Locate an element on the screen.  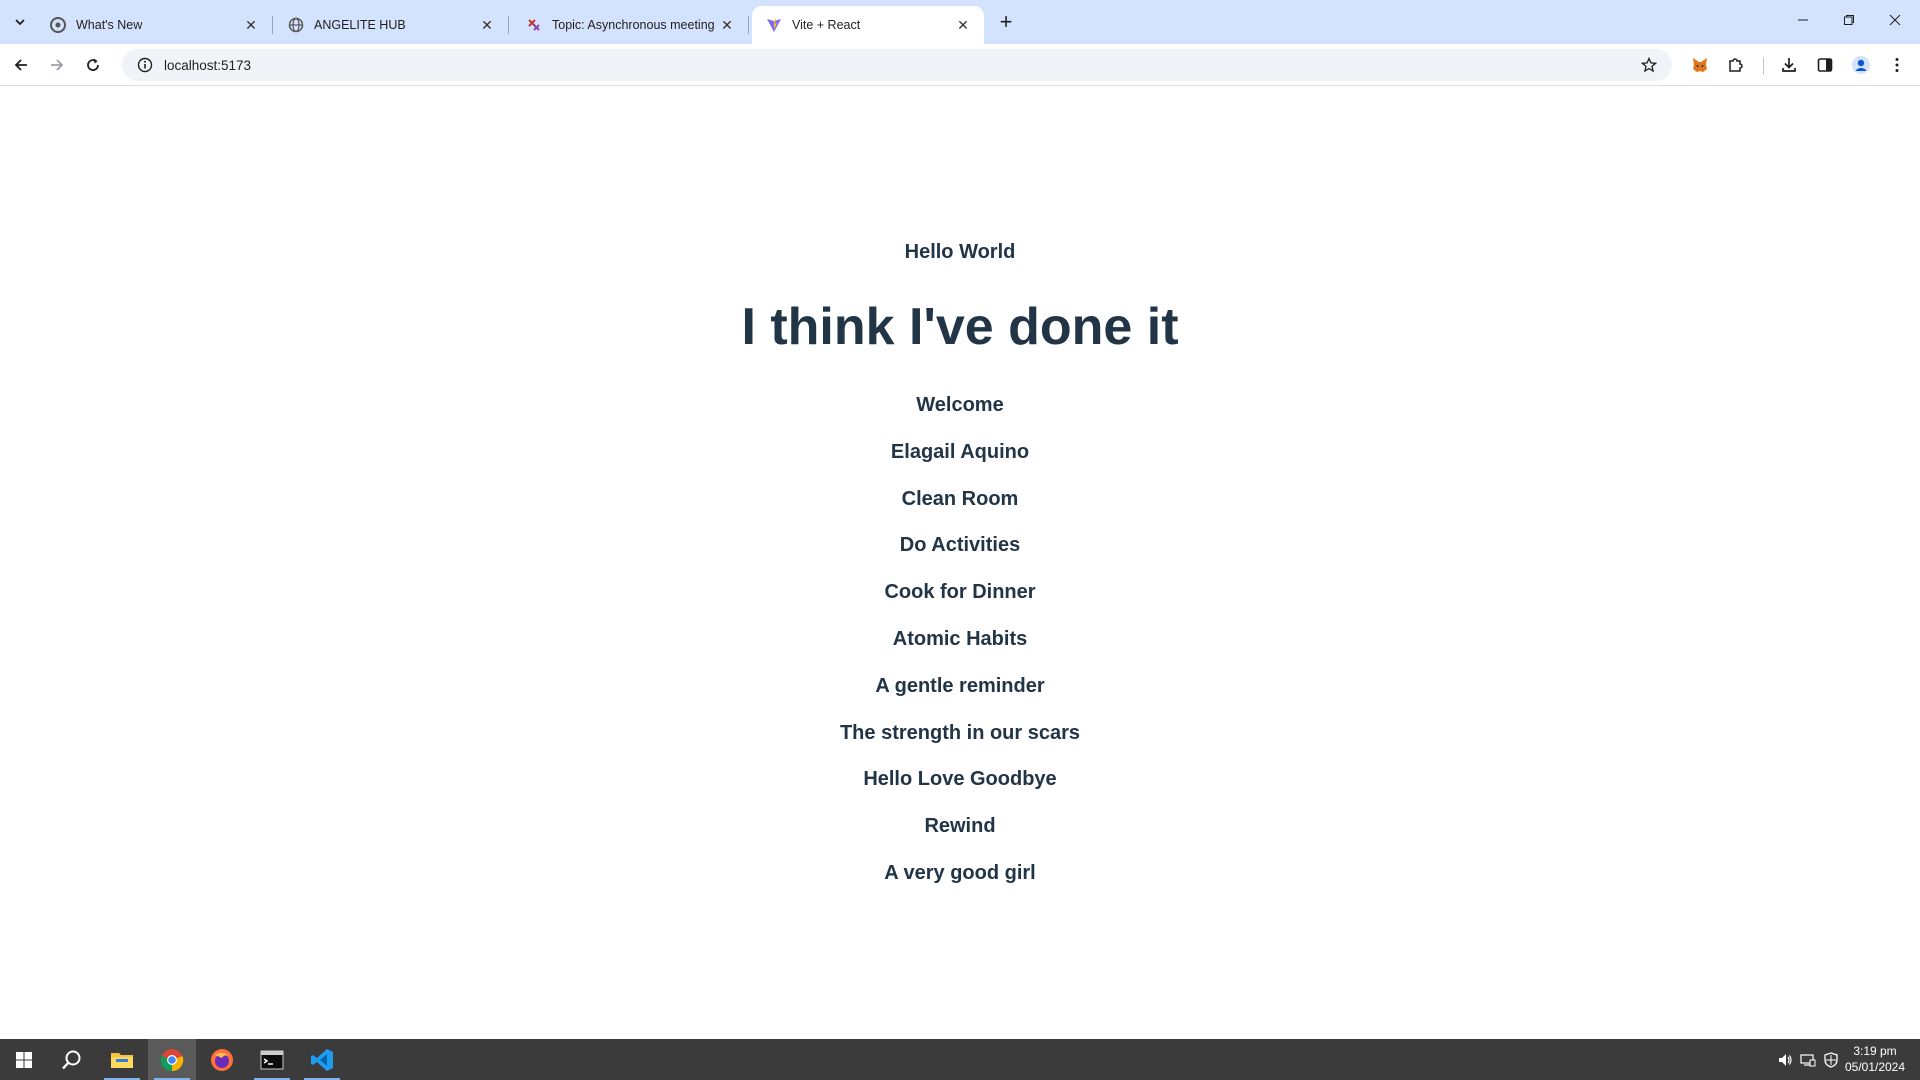
tab-title: What's New is located at coordinates (109, 25).